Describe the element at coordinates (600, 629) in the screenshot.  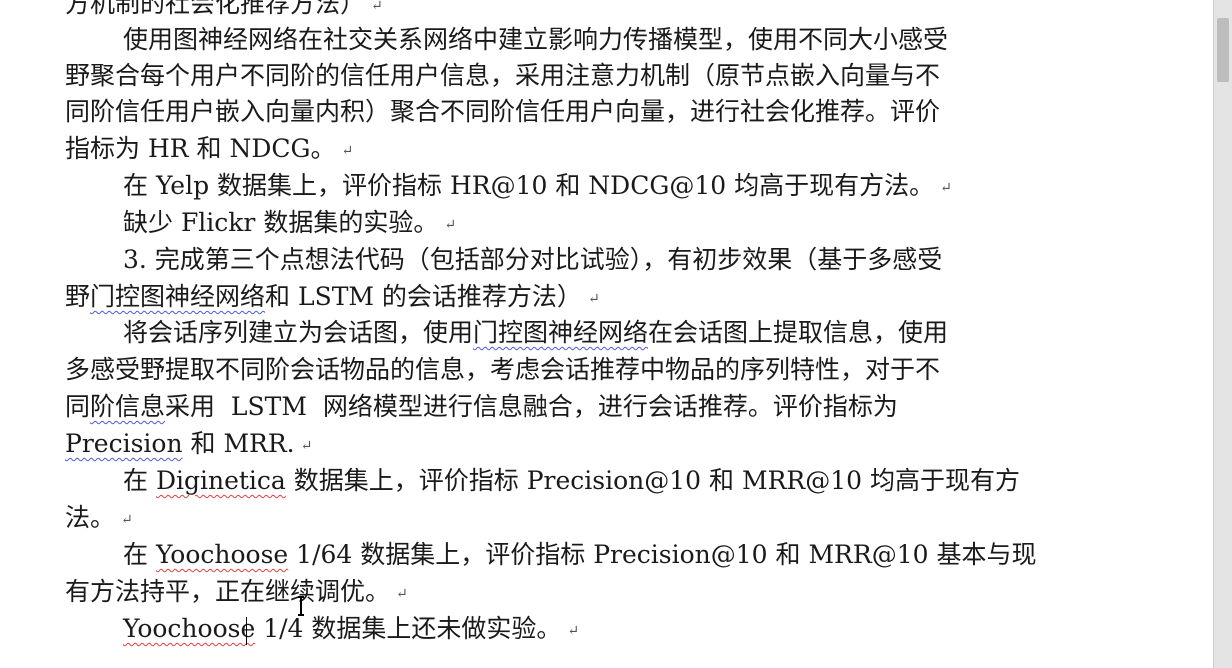
I see `text-line-18: Yoochoose 1/4 数据集上还未做实验。 ↵` at that location.